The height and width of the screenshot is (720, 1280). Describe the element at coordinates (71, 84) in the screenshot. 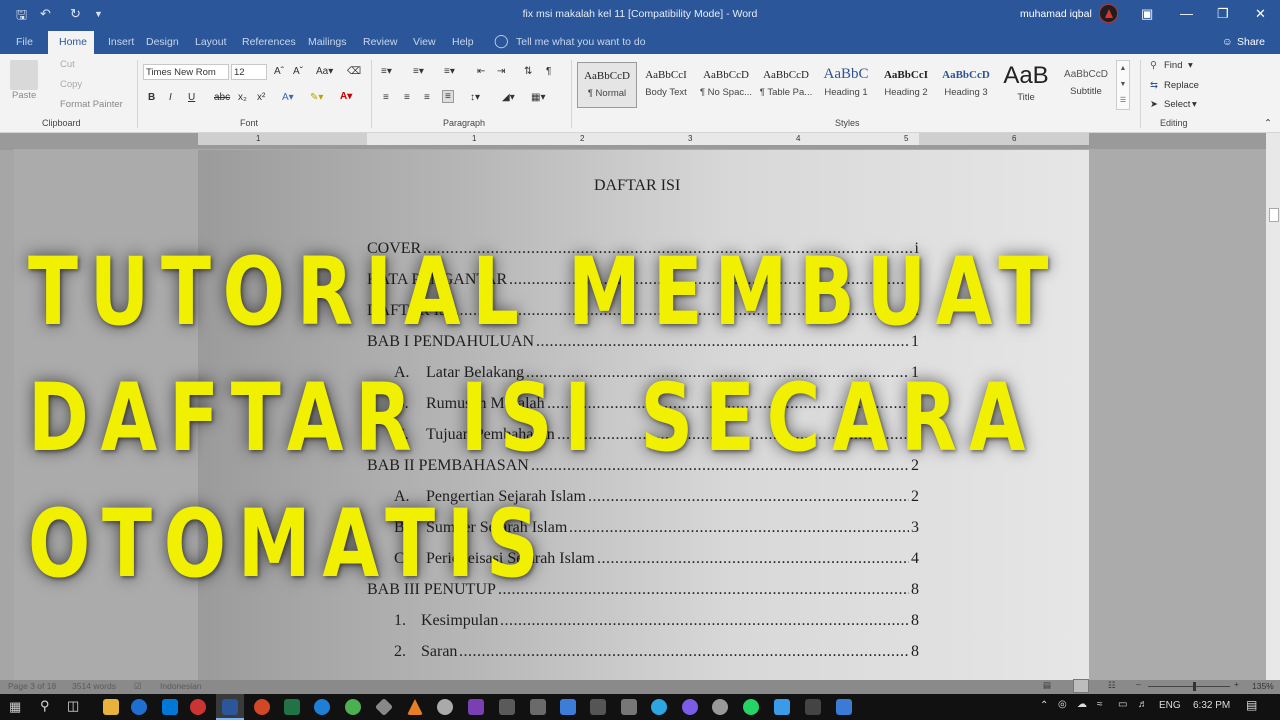

I see `copy-button: Copy` at that location.